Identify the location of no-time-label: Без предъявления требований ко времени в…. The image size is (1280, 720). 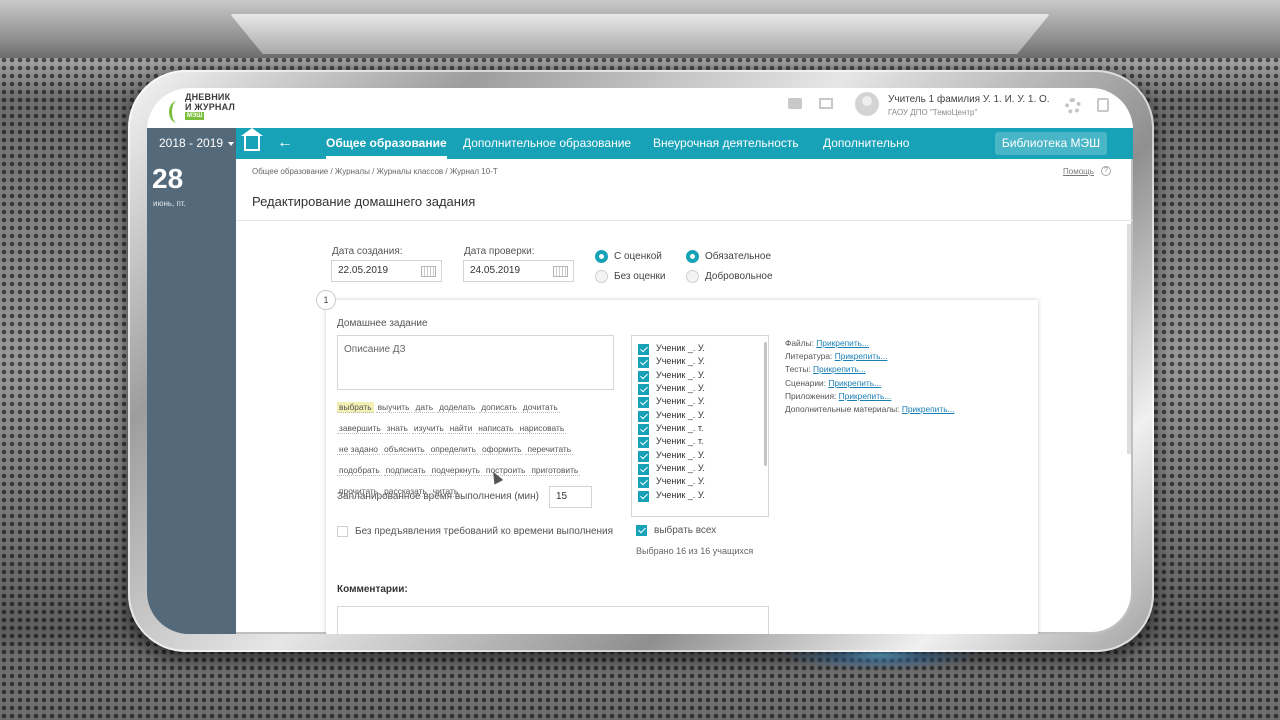
(484, 531).